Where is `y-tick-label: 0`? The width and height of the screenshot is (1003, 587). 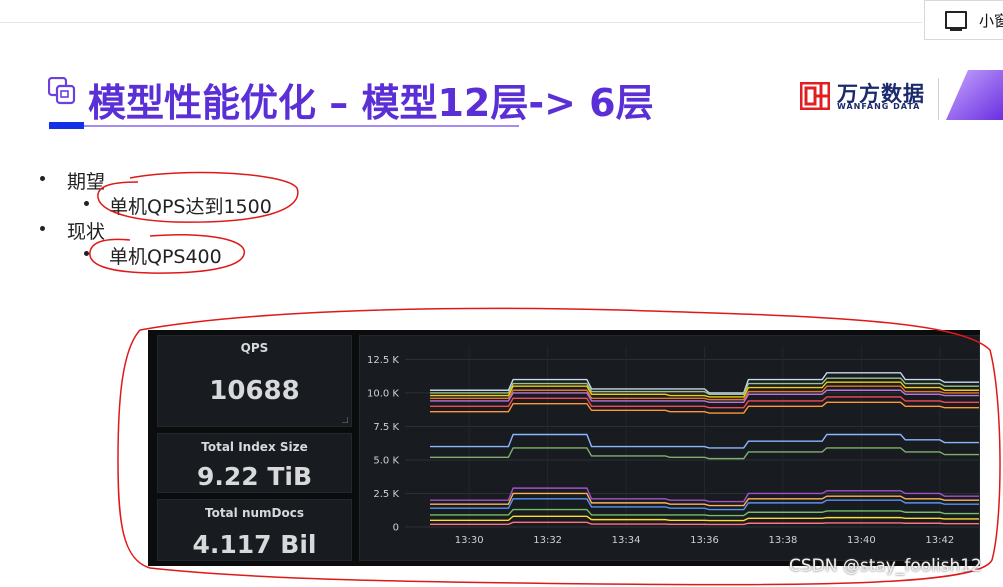 y-tick-label: 0 is located at coordinates (396, 528).